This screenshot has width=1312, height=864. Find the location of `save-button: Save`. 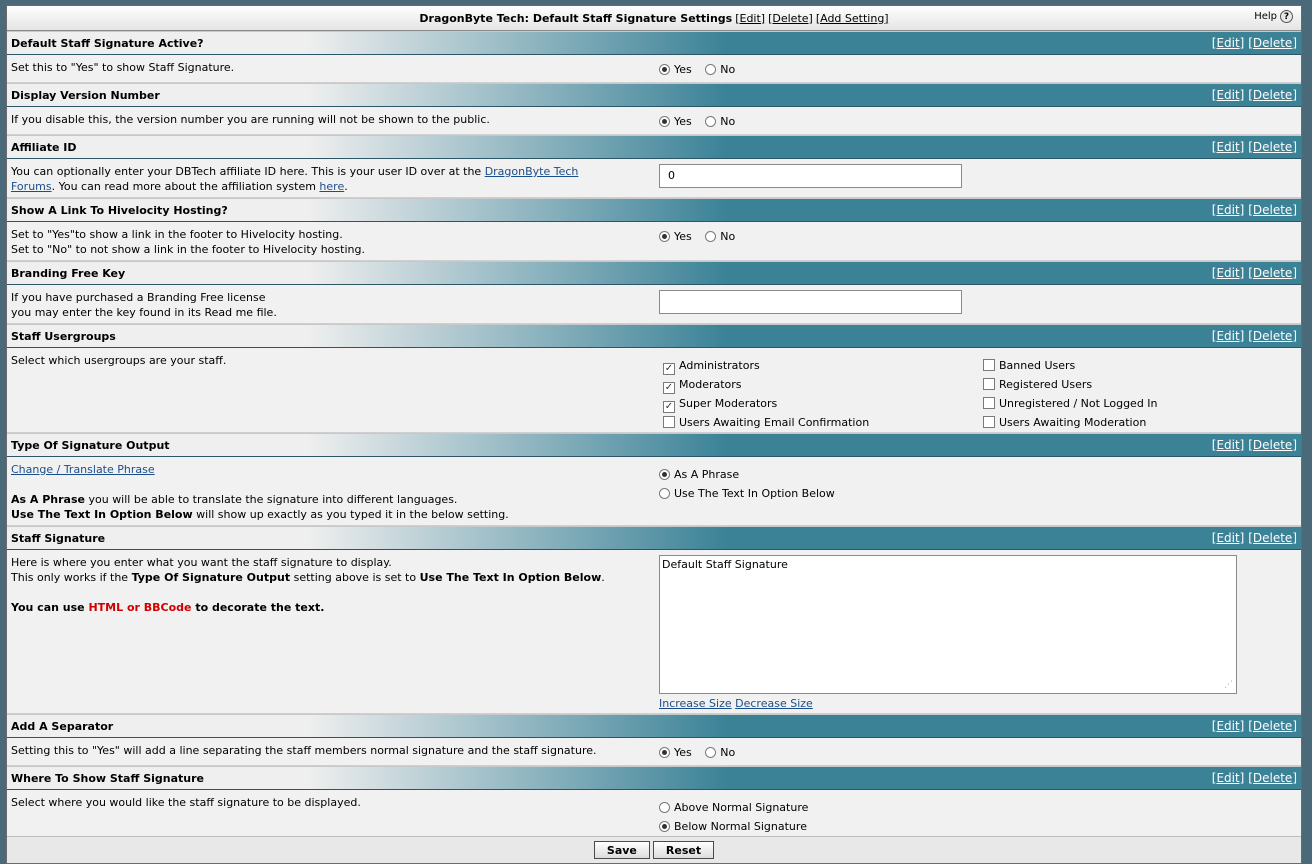

save-button: Save is located at coordinates (621, 850).